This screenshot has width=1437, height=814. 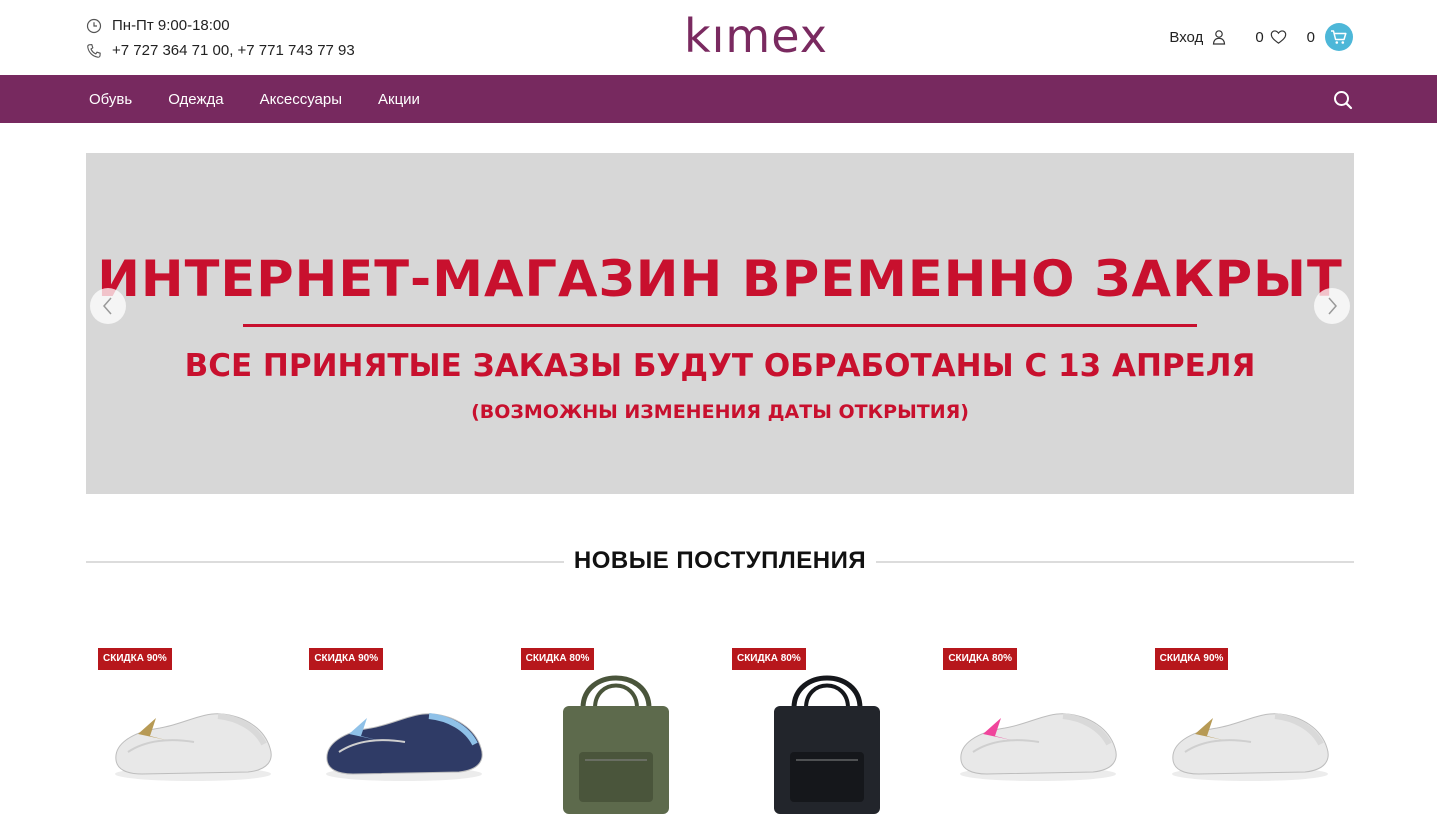 I want to click on nav-item-accessories: Аксессуары, so click(x=301, y=99).